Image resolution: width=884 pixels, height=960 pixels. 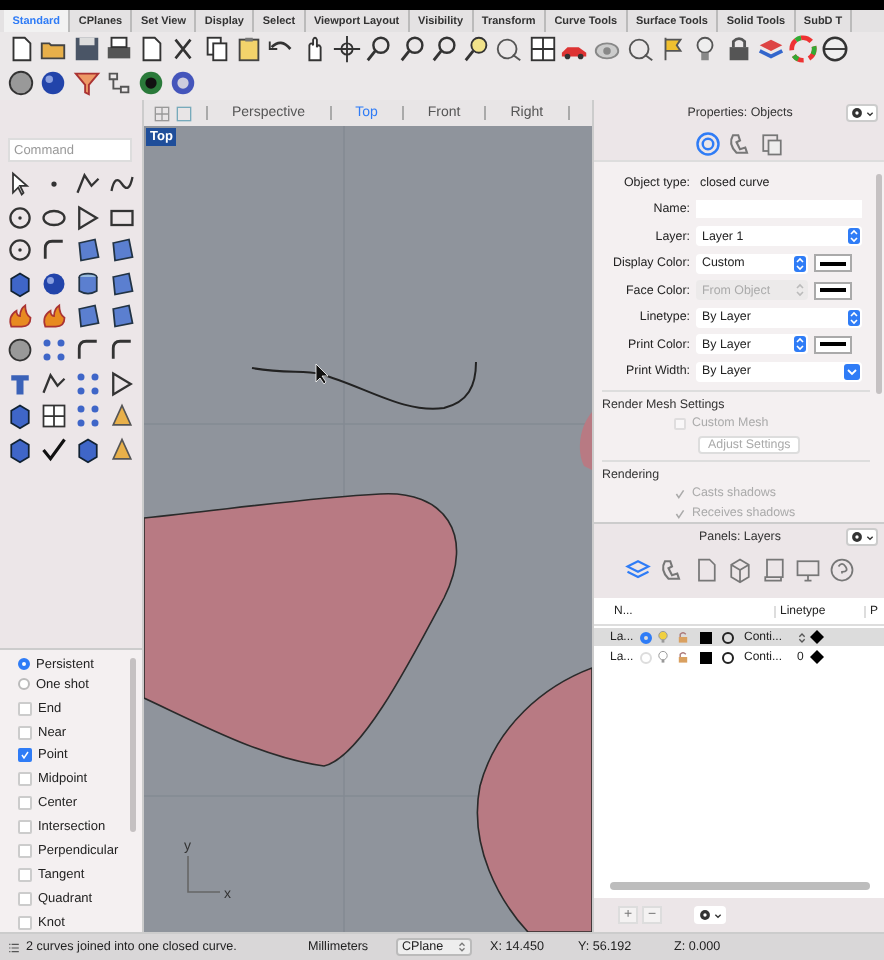 I want to click on target-circle-icon, so click(x=708, y=143).